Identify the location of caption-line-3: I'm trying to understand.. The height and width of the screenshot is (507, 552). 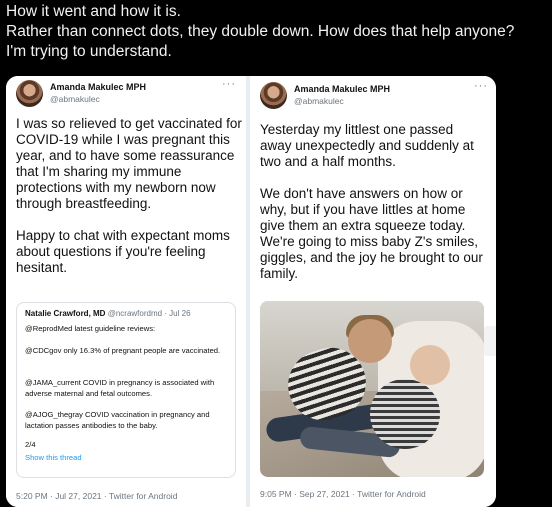
(89, 51).